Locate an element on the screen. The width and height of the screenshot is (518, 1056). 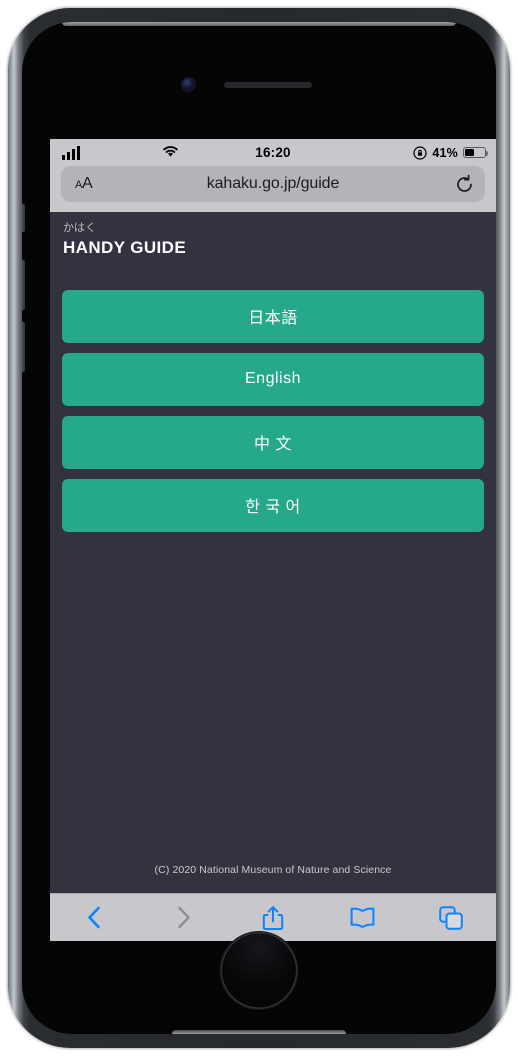
site-title: HANDY GUIDE is located at coordinates (125, 247).